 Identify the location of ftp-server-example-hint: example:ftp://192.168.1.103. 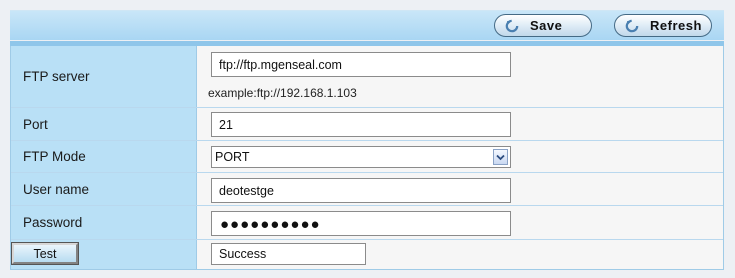
(282, 93).